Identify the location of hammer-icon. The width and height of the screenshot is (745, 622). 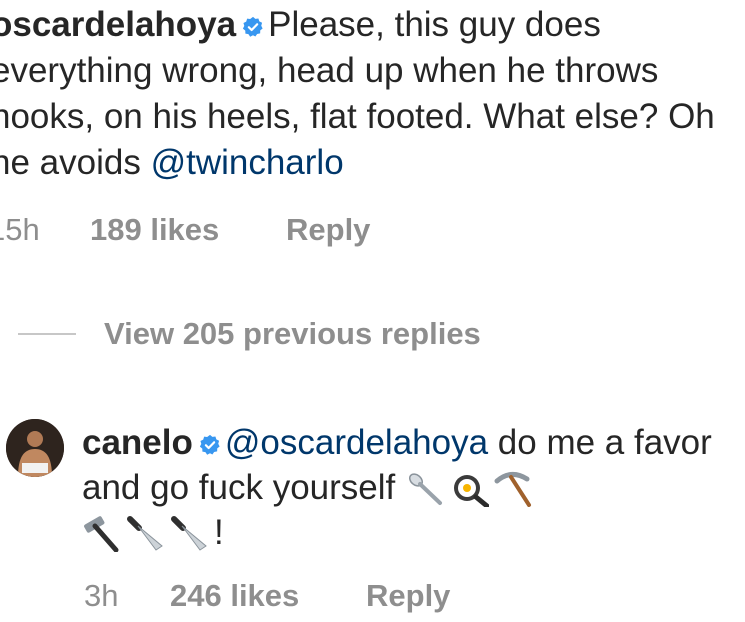
(101, 534).